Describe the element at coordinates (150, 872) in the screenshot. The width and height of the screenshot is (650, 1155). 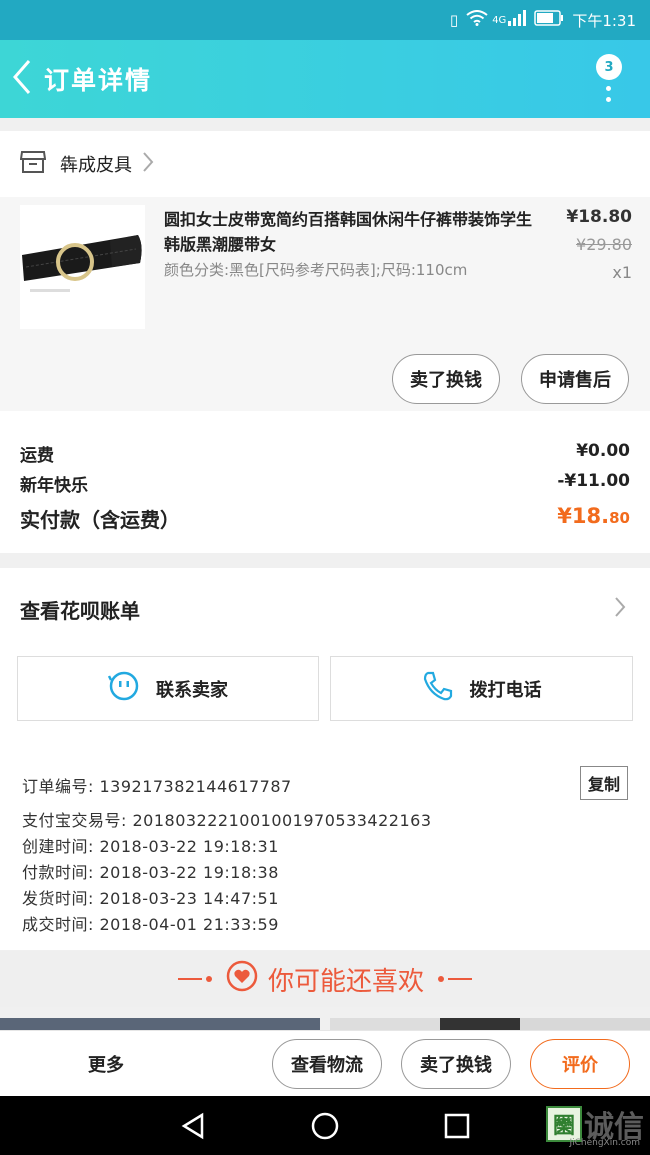
I see `paid-time: 付款时间: 2018-03-22 19:18:38` at that location.